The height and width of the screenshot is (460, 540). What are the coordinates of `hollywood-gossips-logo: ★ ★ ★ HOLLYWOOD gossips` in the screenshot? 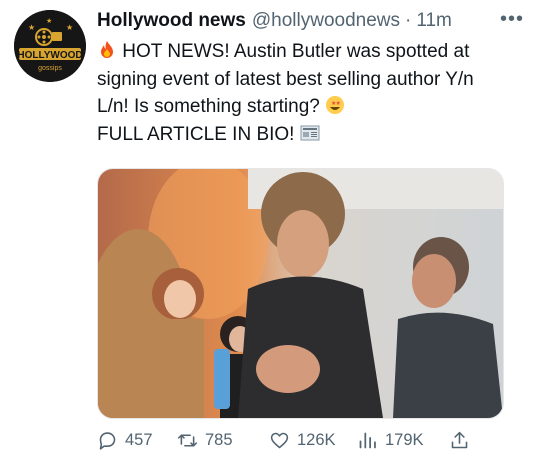 It's located at (50, 46).